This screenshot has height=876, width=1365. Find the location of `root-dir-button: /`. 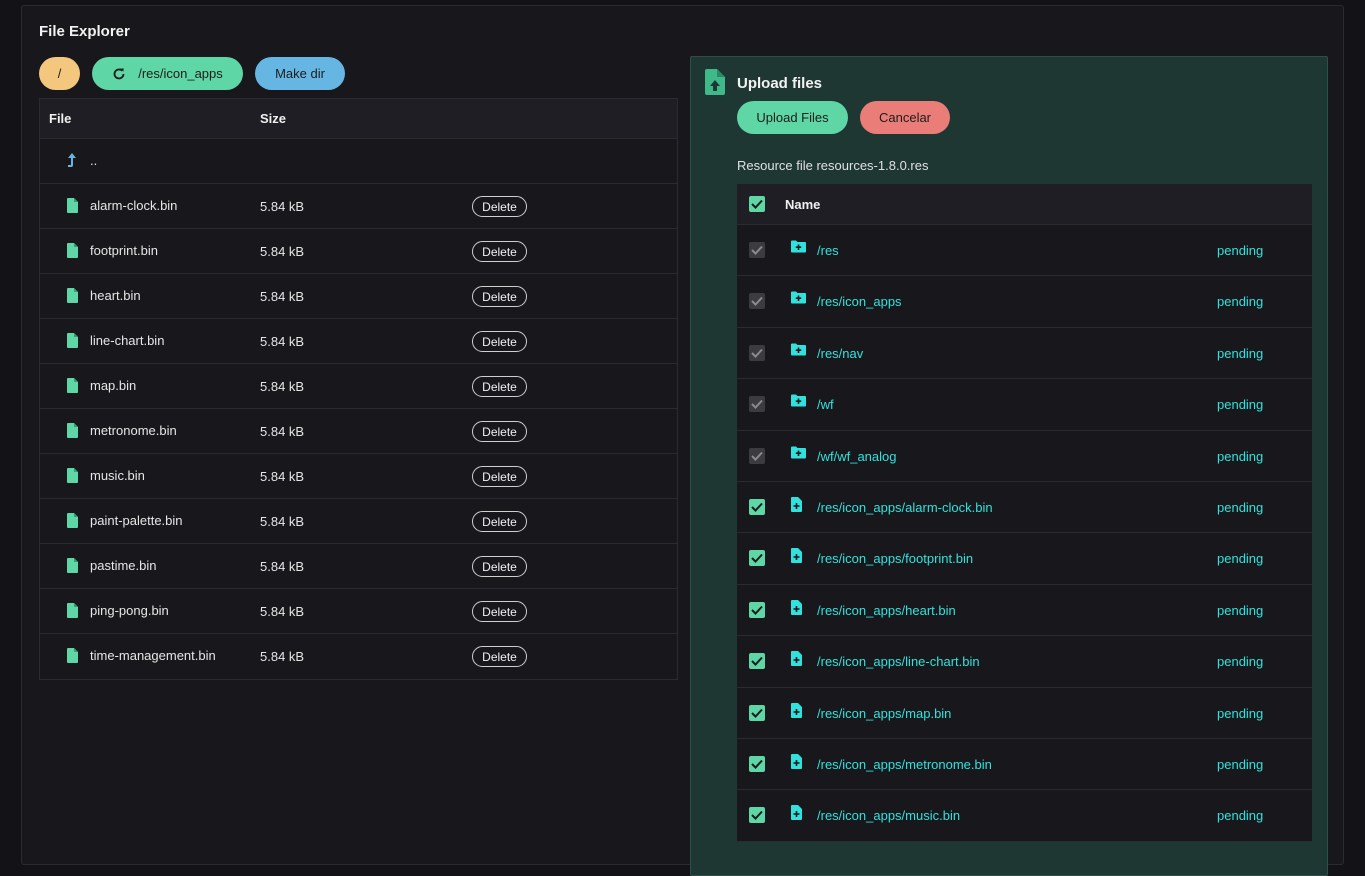

root-dir-button: / is located at coordinates (59, 73).